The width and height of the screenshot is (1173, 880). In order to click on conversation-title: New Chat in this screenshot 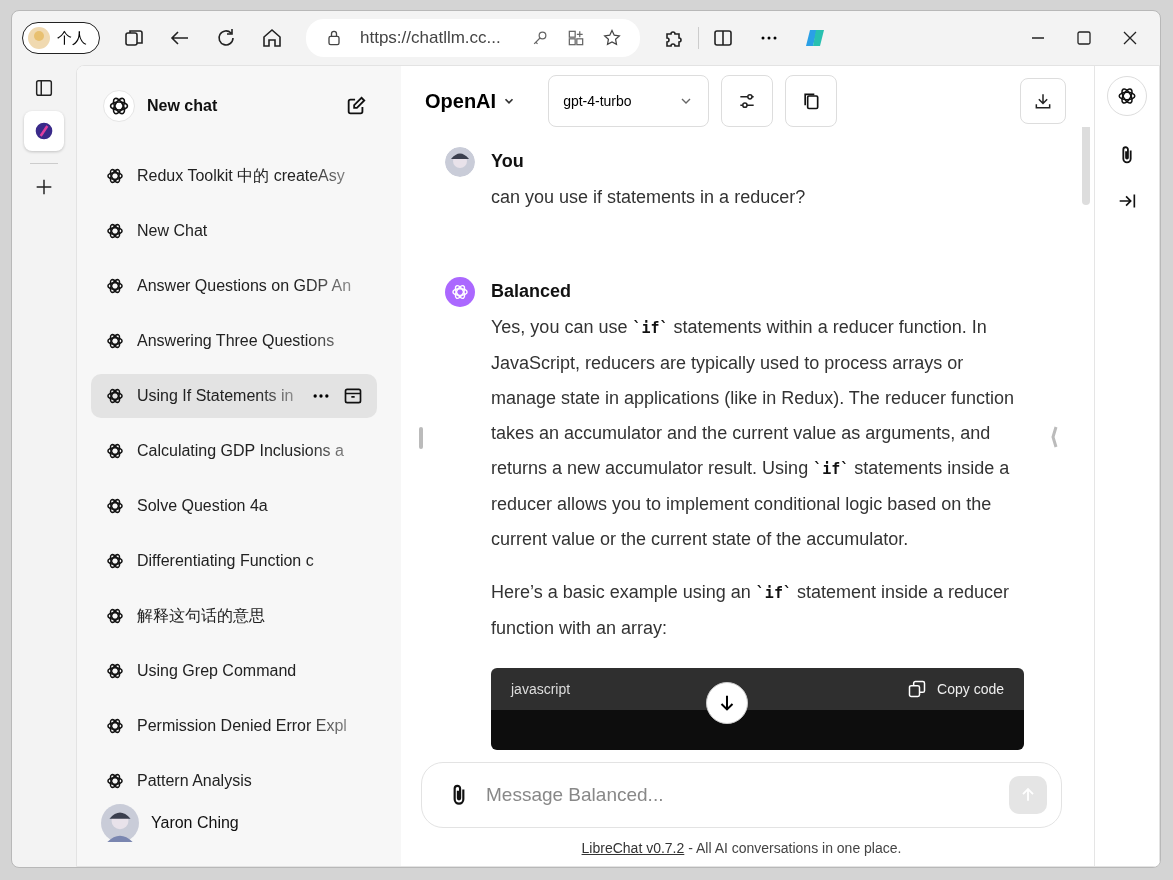, I will do `click(173, 231)`.